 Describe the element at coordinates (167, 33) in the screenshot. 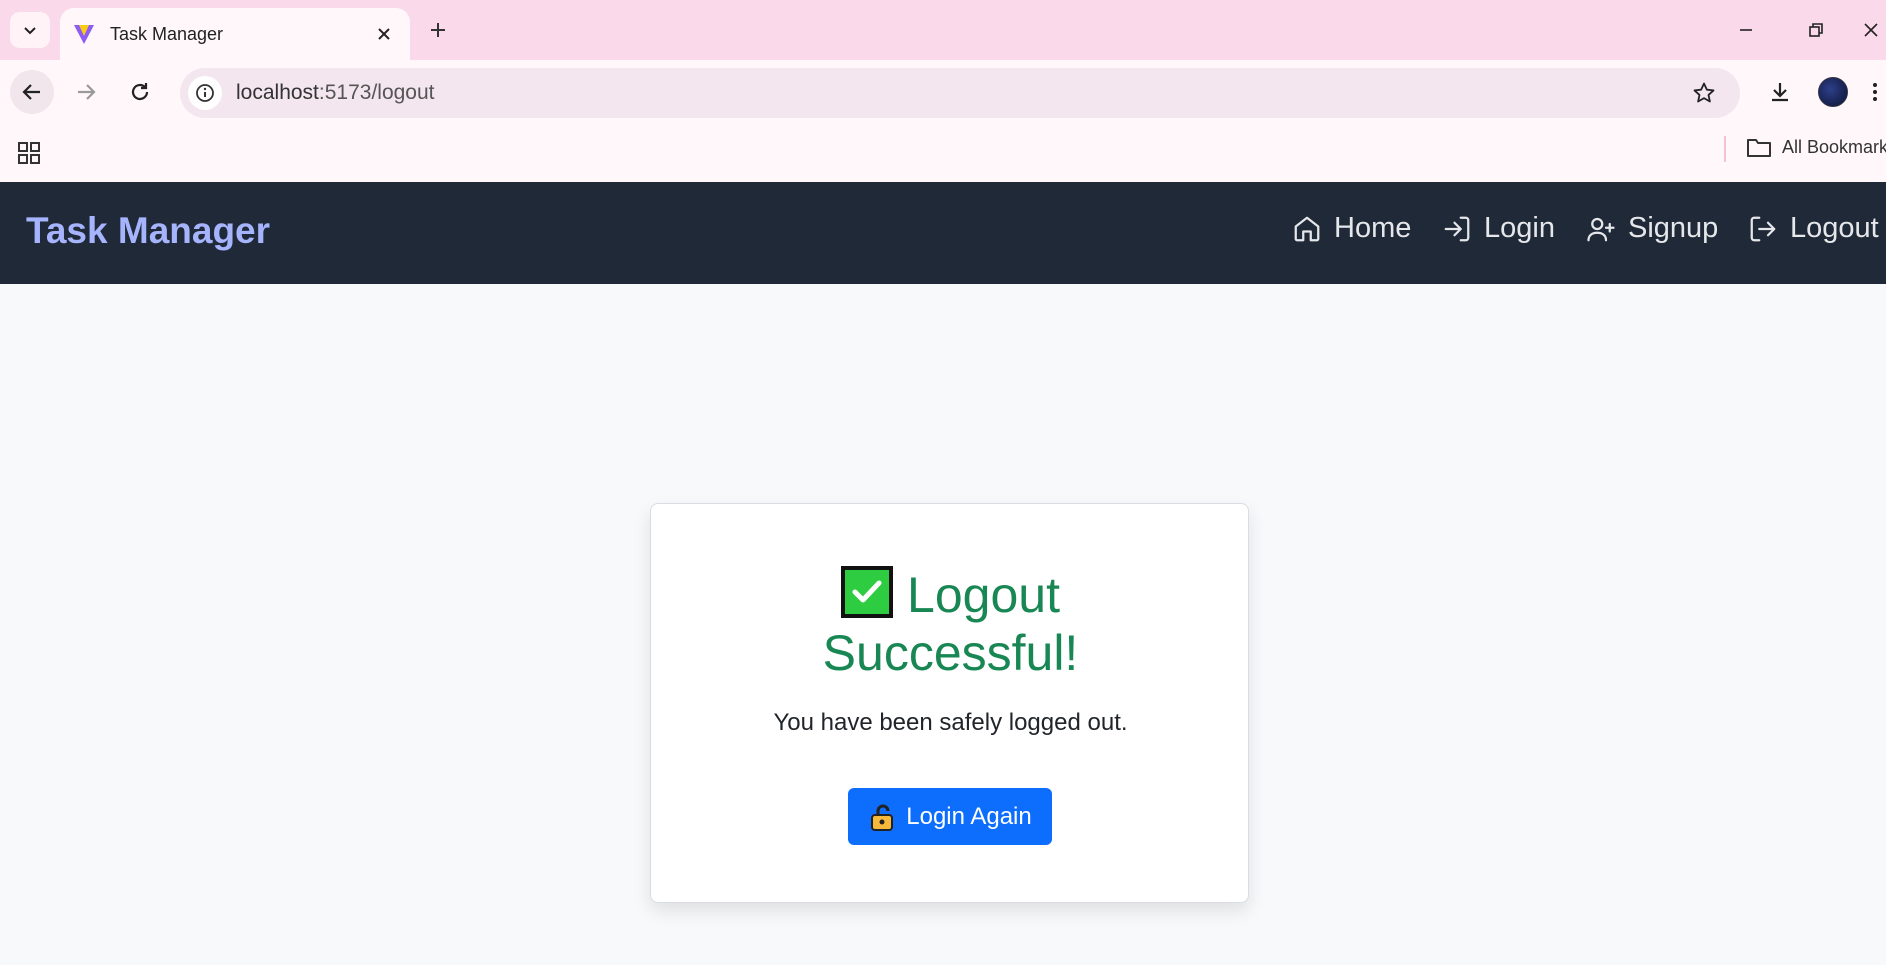

I see `tab-title: Task Manager` at that location.